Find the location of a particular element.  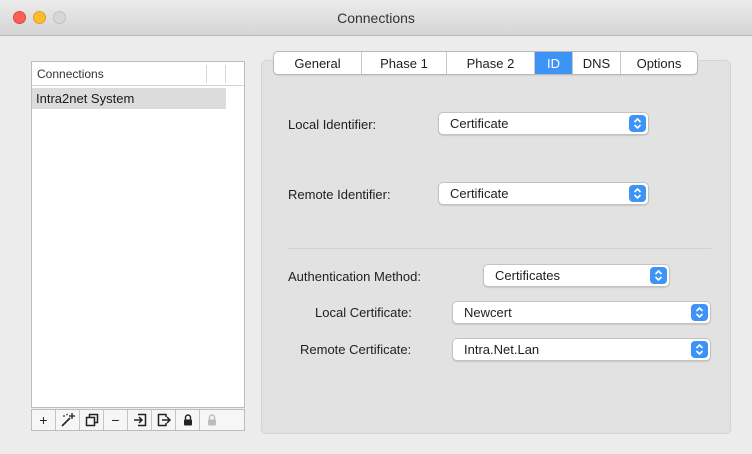

list-item-label: Intra2net System is located at coordinates (85, 98).